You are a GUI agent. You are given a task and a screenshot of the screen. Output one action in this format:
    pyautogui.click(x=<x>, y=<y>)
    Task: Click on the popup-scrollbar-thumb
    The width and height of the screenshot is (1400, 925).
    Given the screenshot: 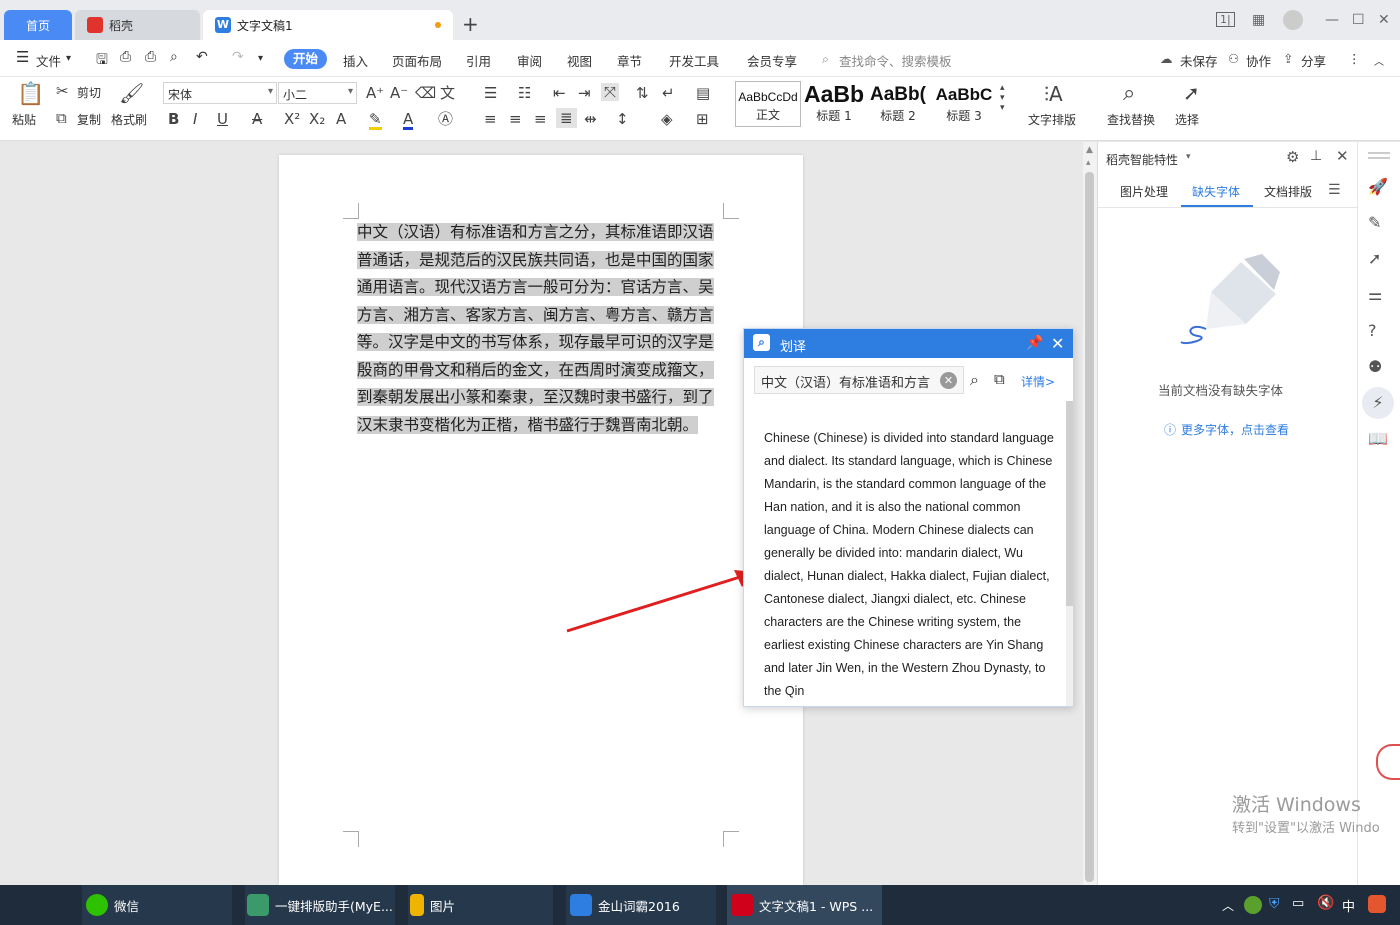 What is the action you would take?
    pyautogui.click(x=1069, y=503)
    